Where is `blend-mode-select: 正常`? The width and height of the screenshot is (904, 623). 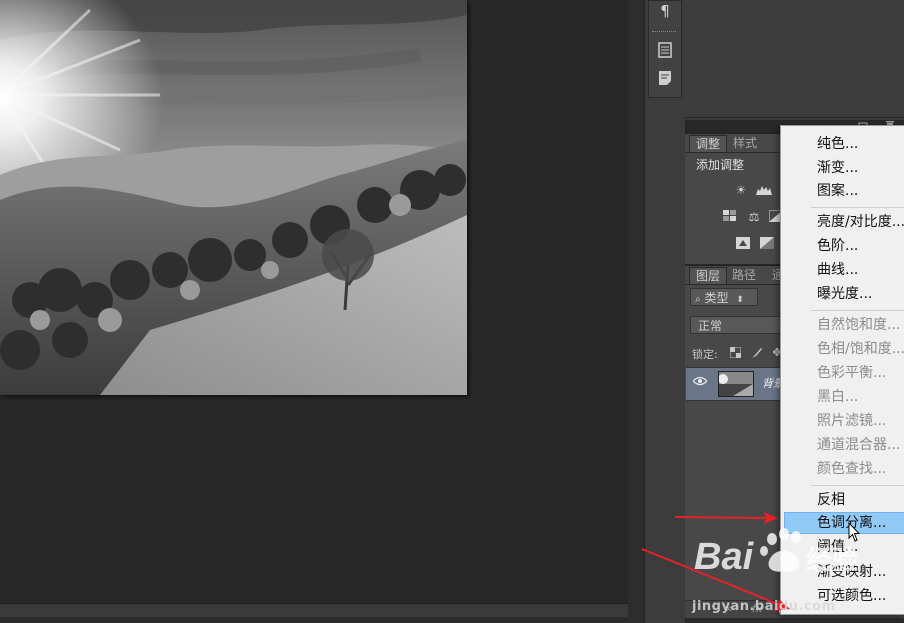
blend-mode-select: 正常 is located at coordinates (736, 325).